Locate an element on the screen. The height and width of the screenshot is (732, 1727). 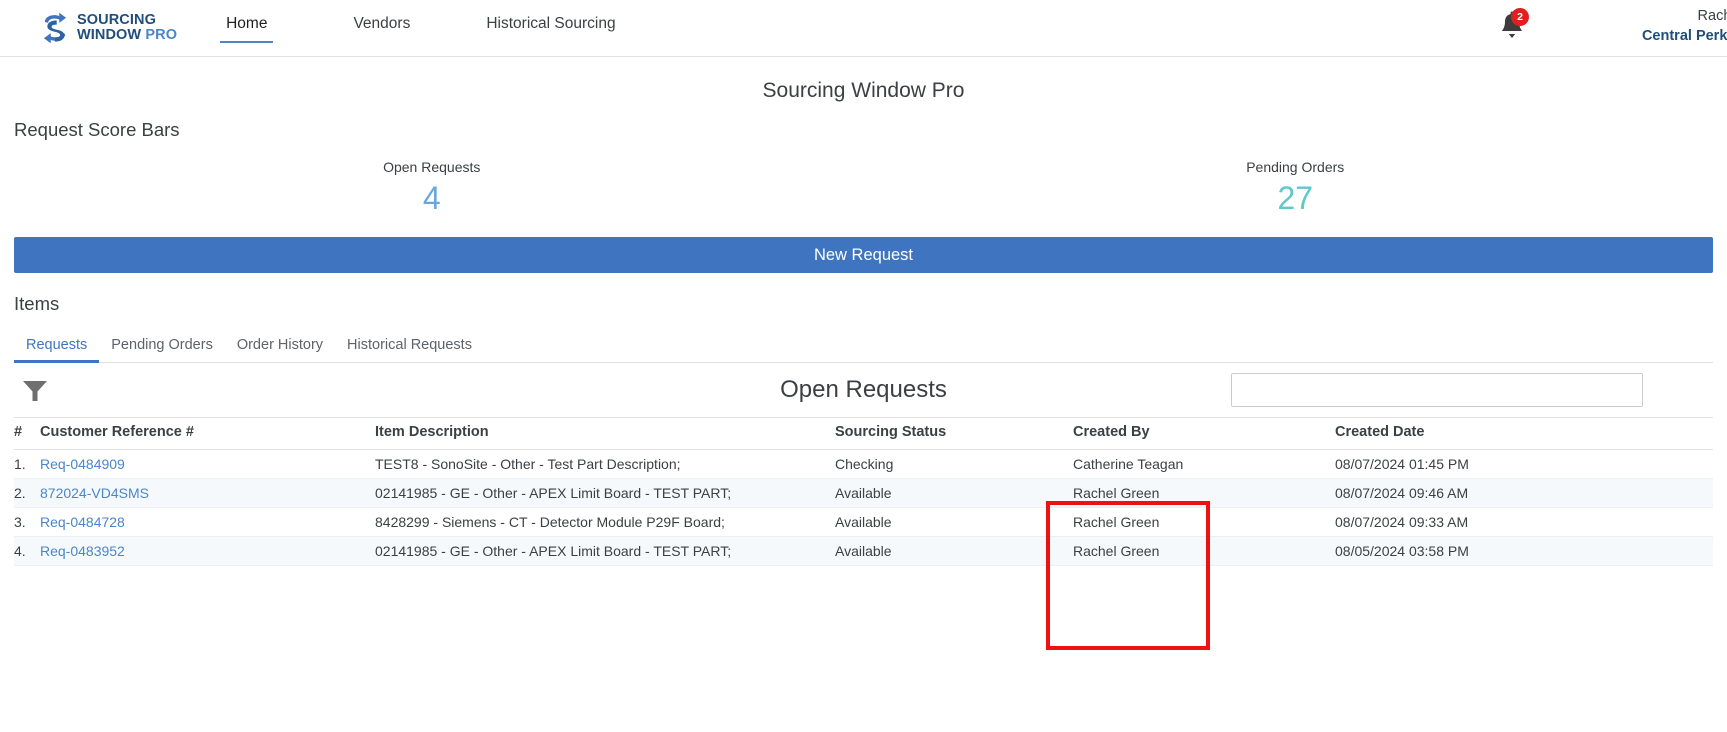
column-header-created-date: Created Date is located at coordinates (1524, 433).